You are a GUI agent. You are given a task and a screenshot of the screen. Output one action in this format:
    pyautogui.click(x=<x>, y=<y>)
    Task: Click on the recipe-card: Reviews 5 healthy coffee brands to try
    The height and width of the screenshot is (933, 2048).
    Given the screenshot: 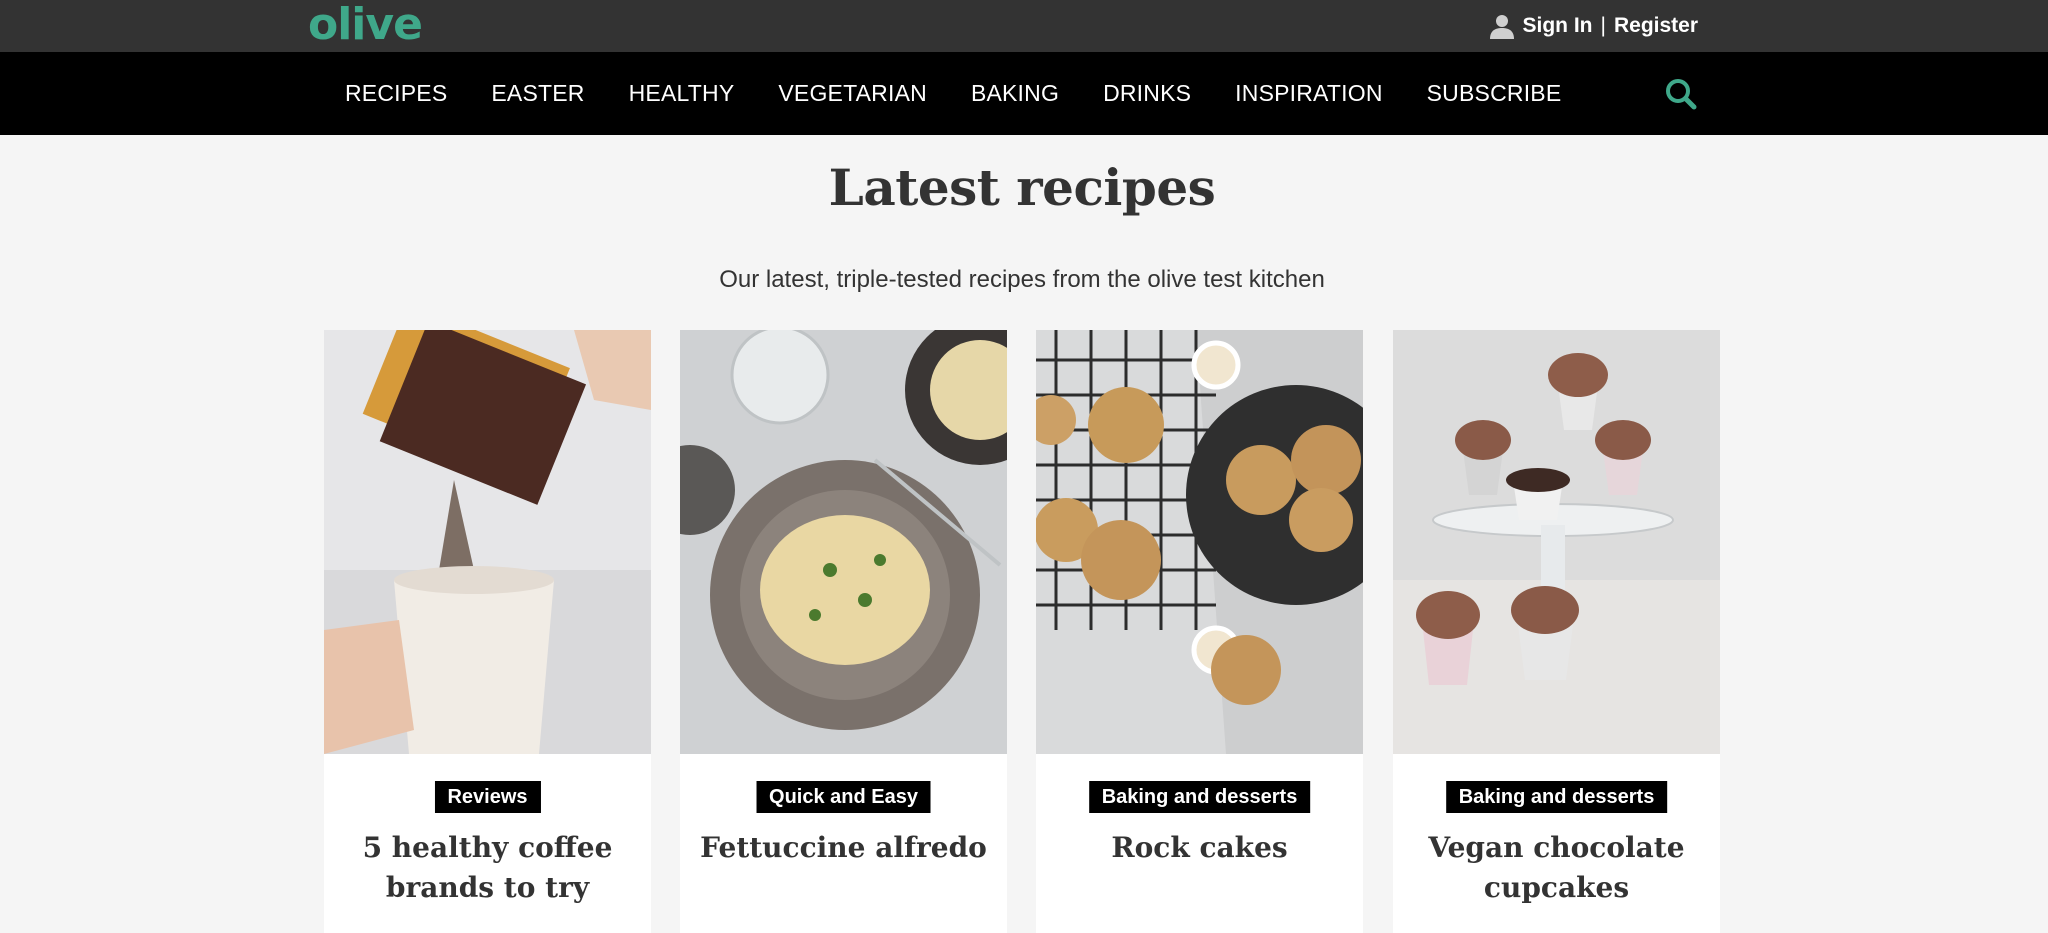 What is the action you would take?
    pyautogui.click(x=487, y=631)
    